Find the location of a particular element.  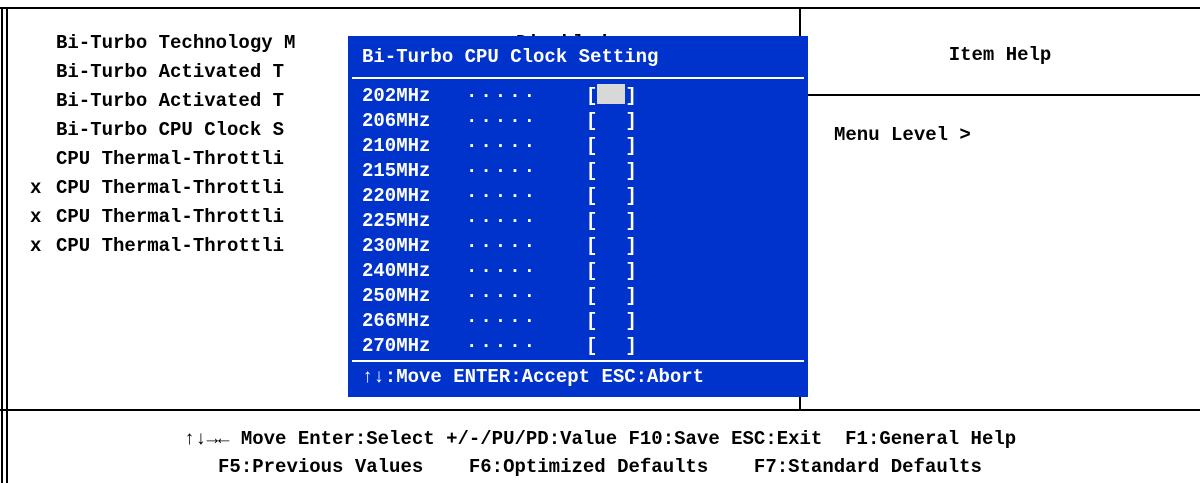

clock-option: 230MHz ····· [] is located at coordinates (499, 246).